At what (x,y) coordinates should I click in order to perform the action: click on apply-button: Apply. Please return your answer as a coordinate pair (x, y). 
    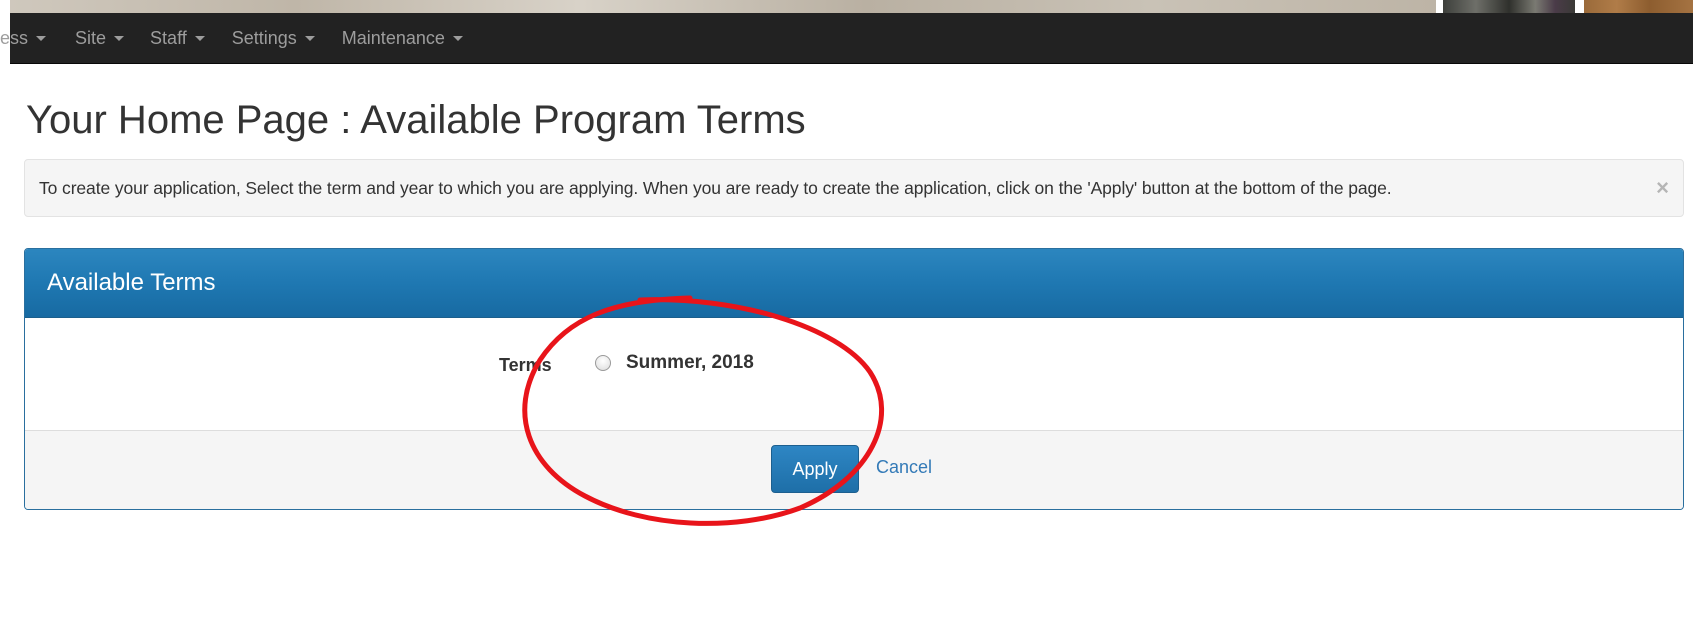
    Looking at the image, I should click on (815, 469).